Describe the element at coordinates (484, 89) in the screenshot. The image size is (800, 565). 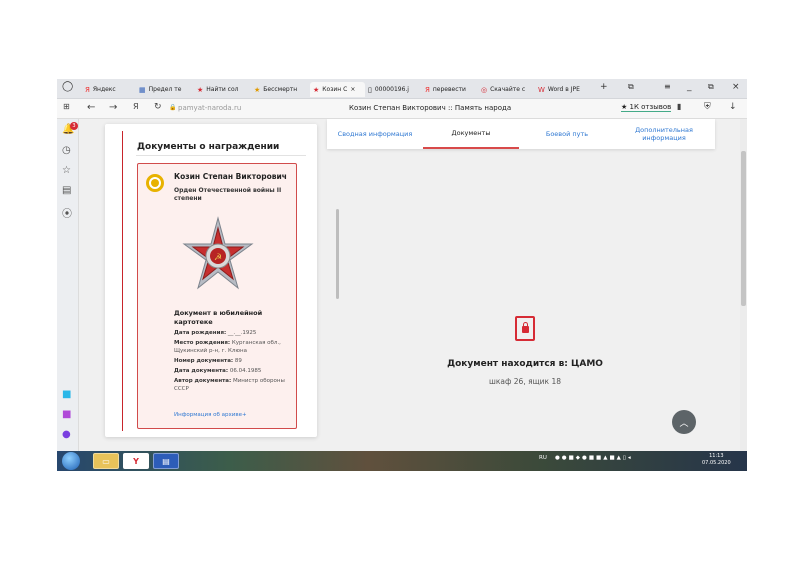
I see `opera-icon: ◎` at that location.